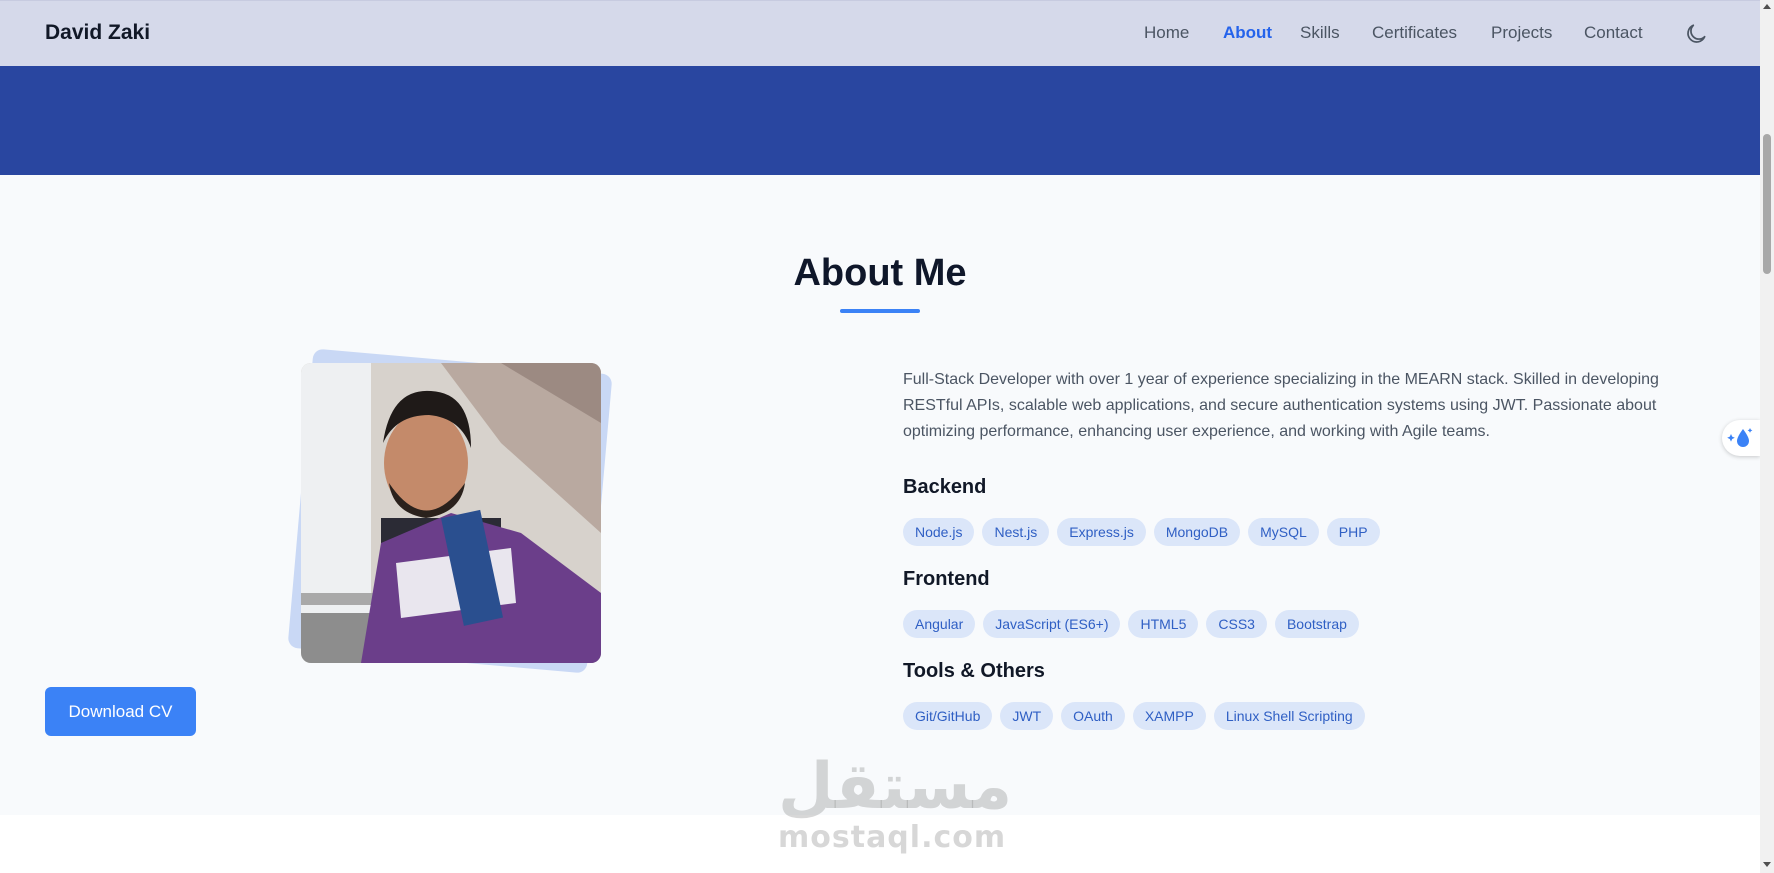 The width and height of the screenshot is (1774, 873). I want to click on skill-chip: Angular, so click(939, 624).